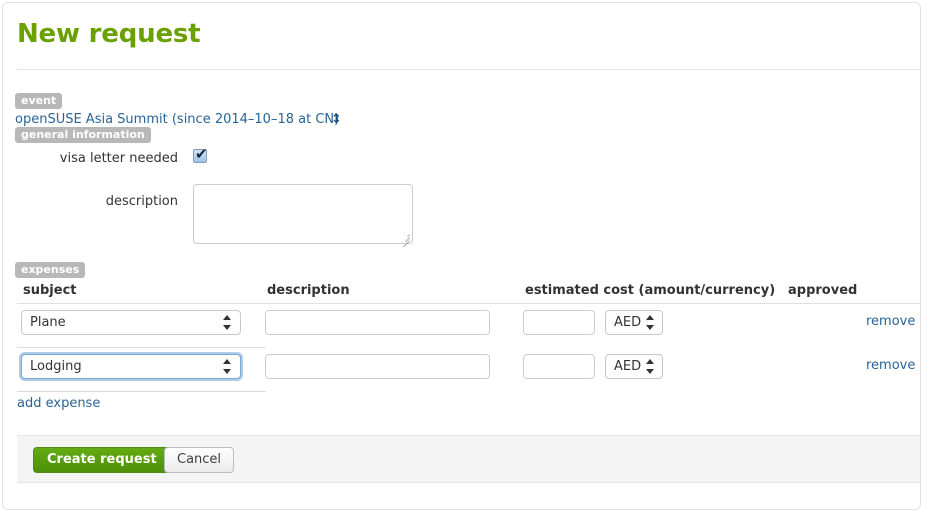 The width and height of the screenshot is (935, 515). Describe the element at coordinates (131, 322) in the screenshot. I see `expense-subject-select: Plane` at that location.